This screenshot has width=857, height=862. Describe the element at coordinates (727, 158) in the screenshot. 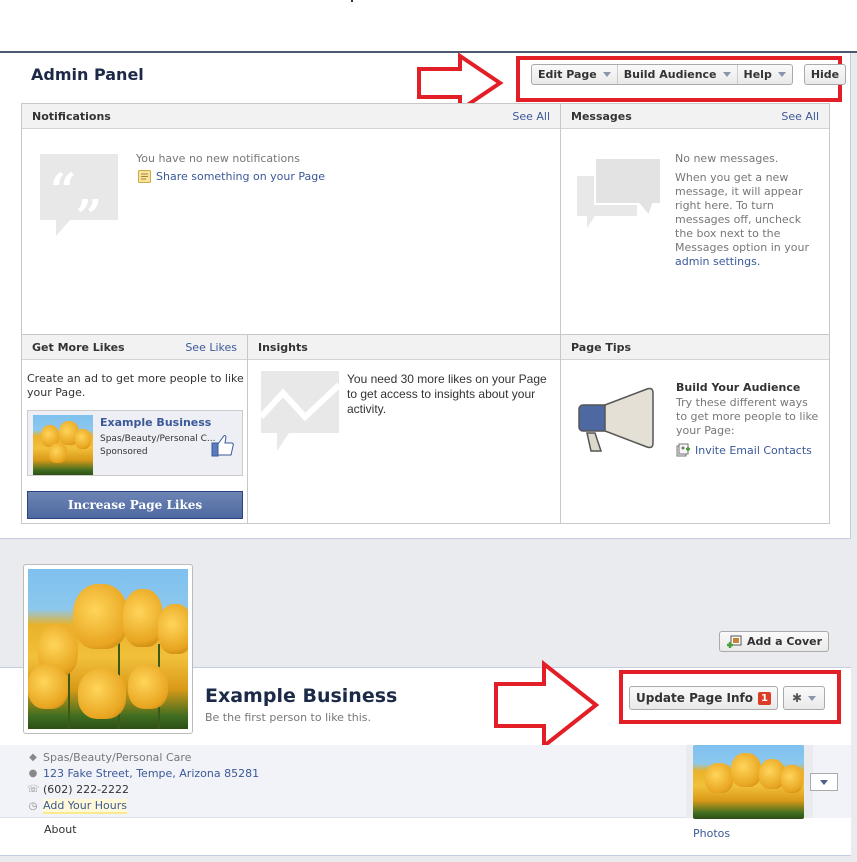

I see `no-messages-text: No new messages.` at that location.